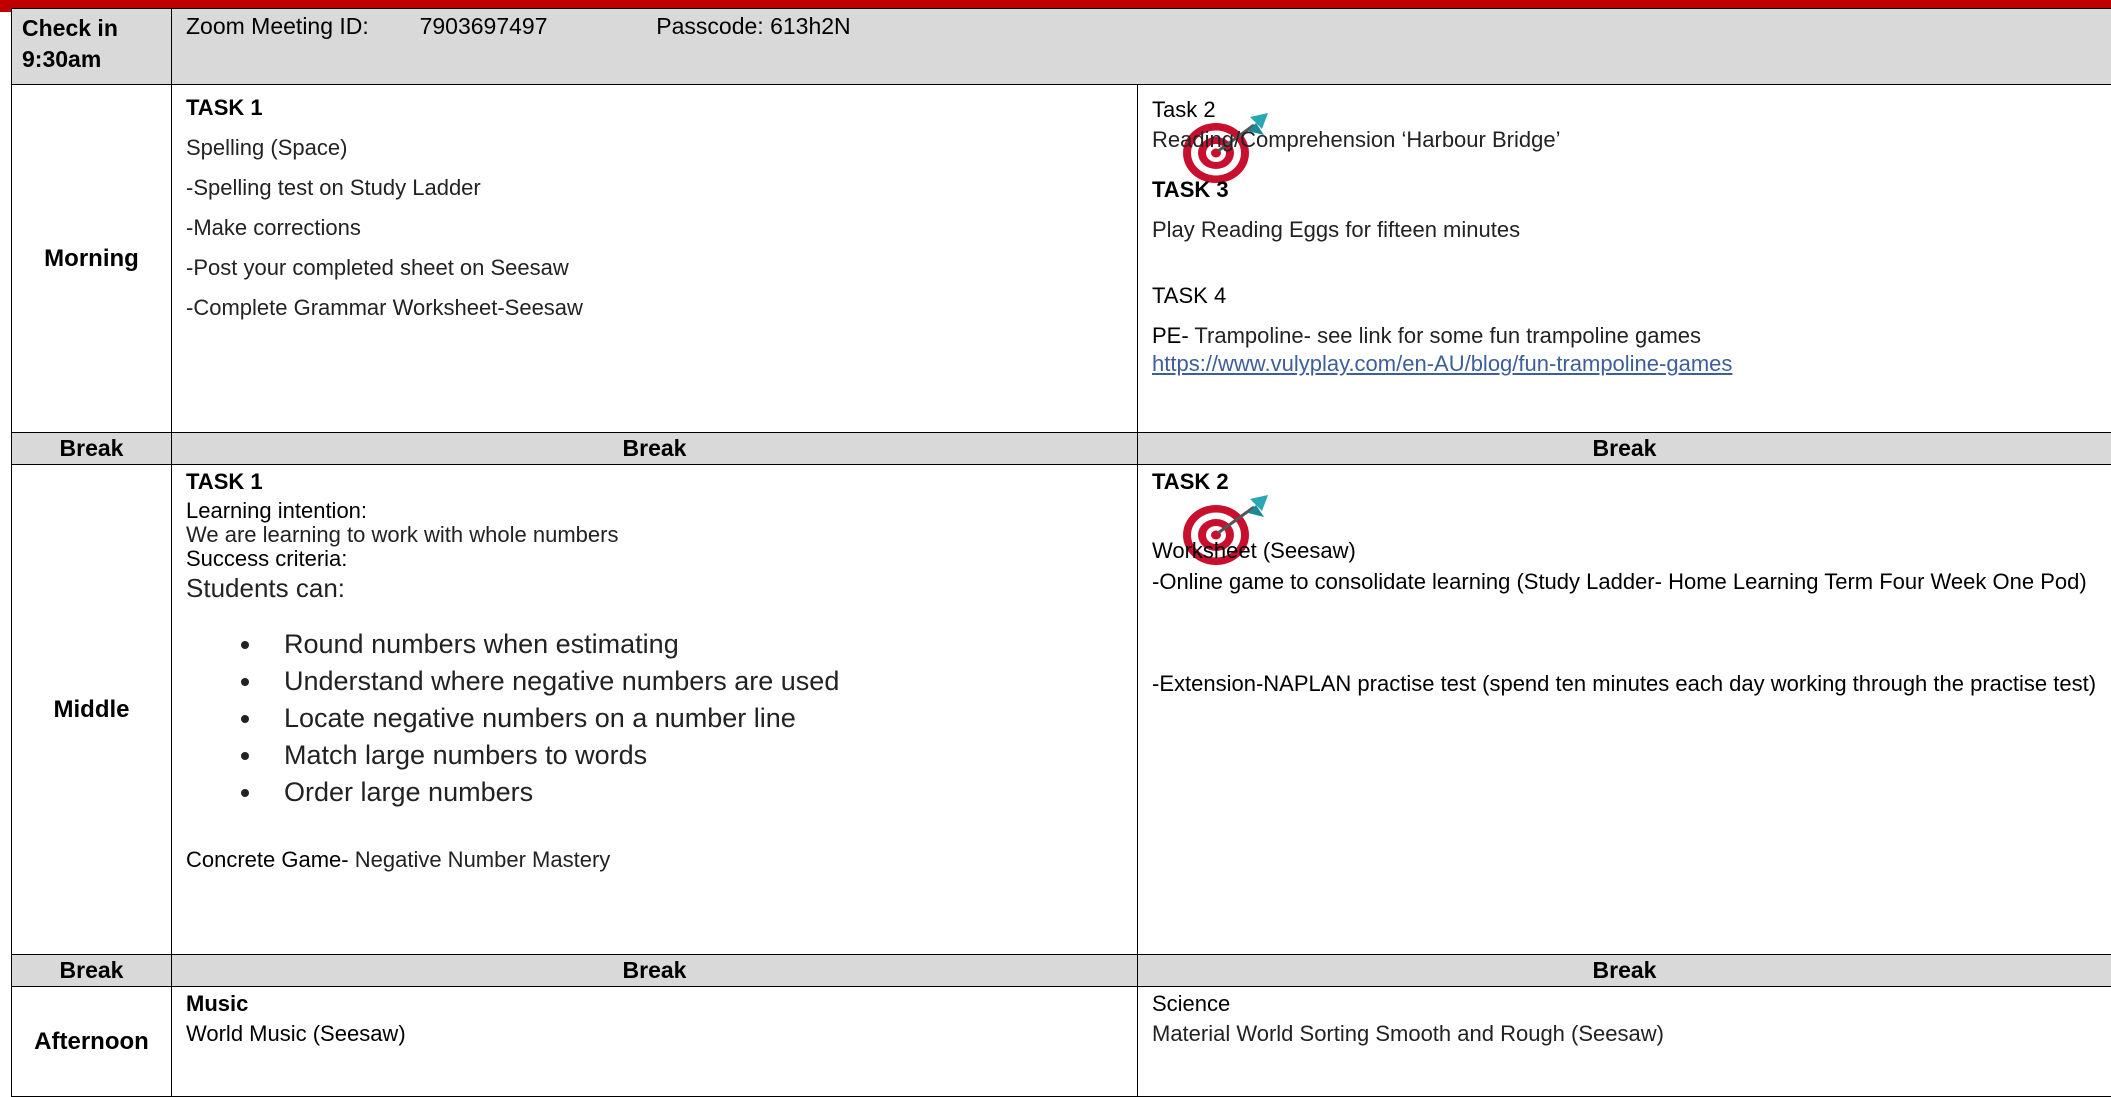  Describe the element at coordinates (654, 108) in the screenshot. I see `morning-task1-heading: TASK 1` at that location.